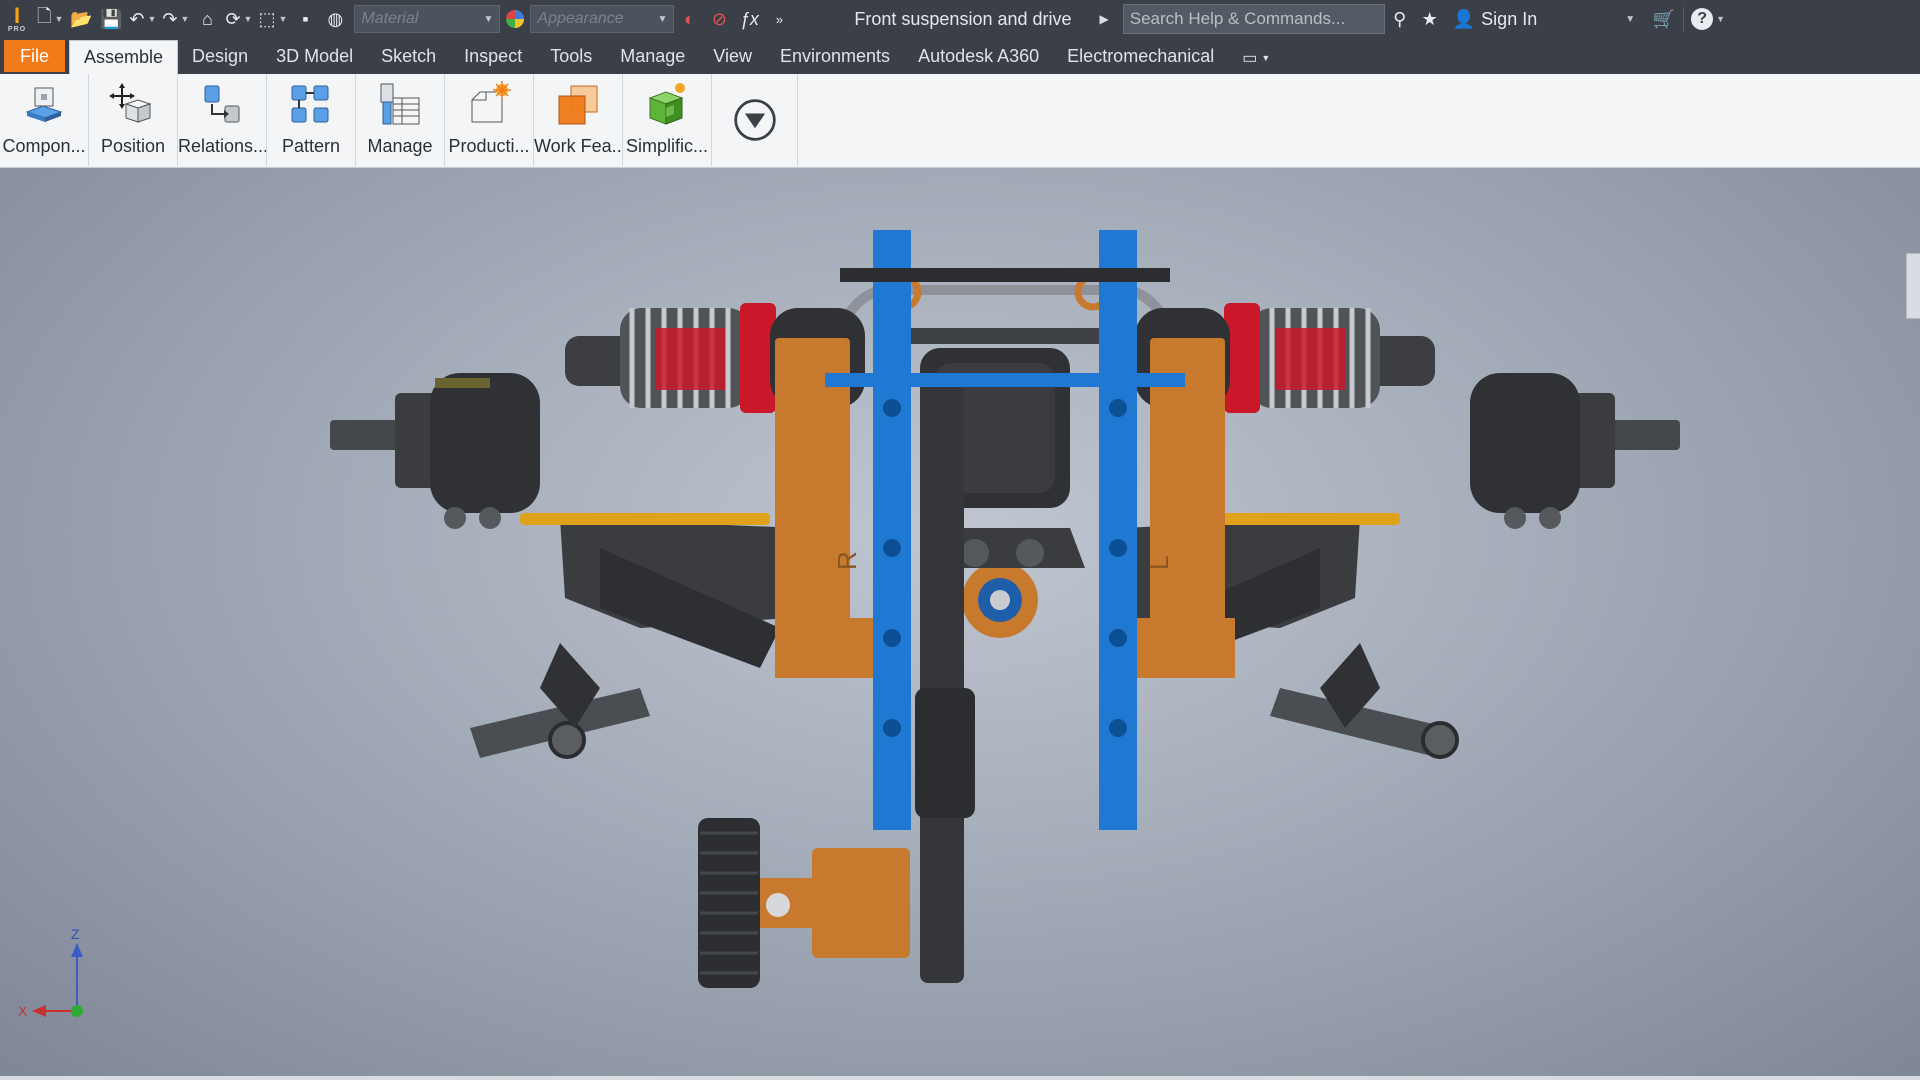 The image size is (1920, 1080). I want to click on tab-environments: Environments, so click(835, 56).